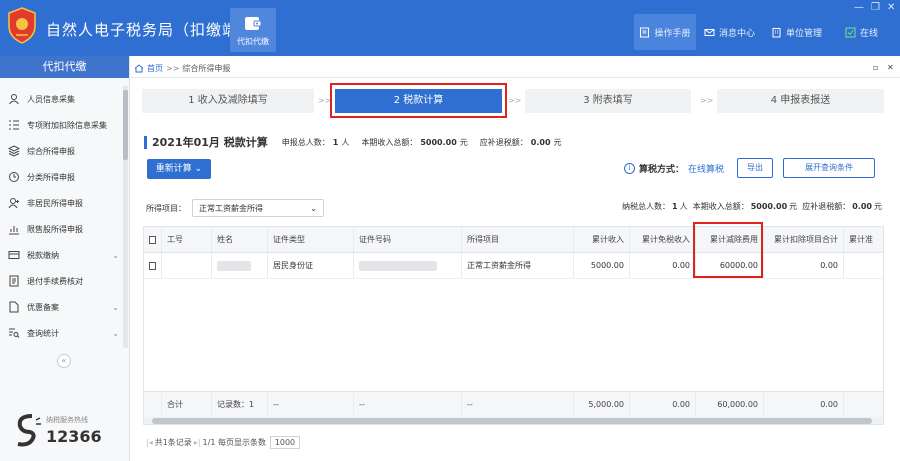  I want to click on pager-page: 1/1, so click(209, 442).